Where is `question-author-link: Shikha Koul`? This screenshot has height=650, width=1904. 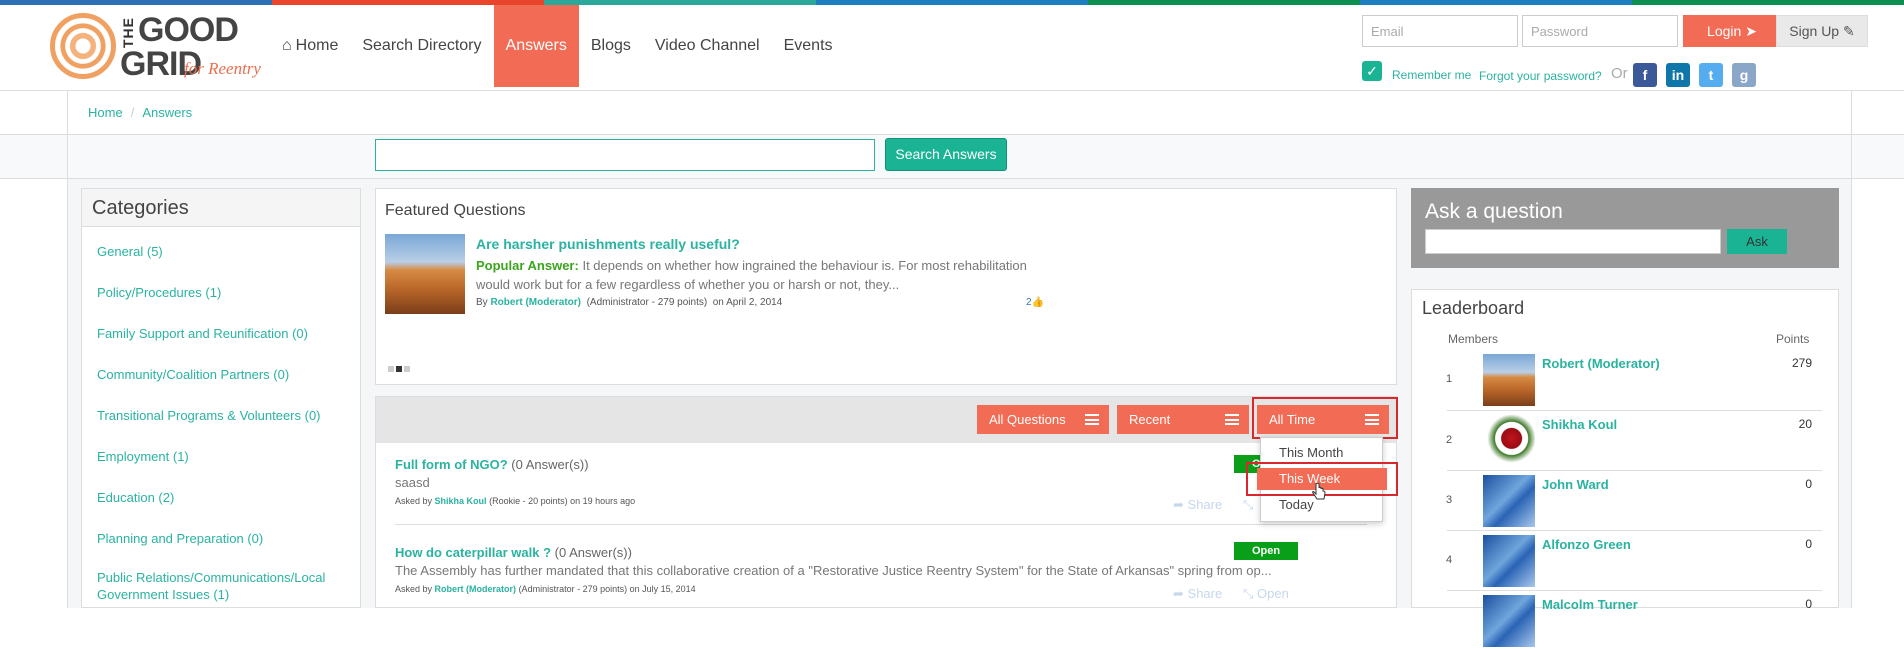
question-author-link: Shikha Koul is located at coordinates (461, 501).